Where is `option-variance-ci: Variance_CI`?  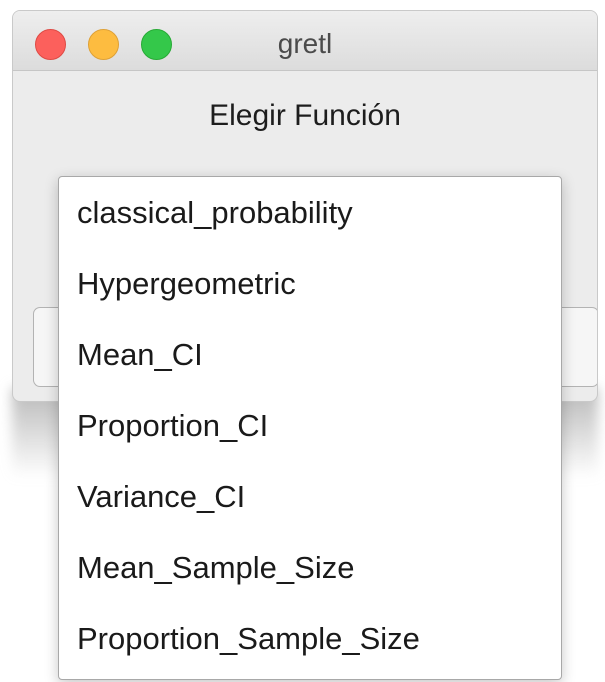 option-variance-ci: Variance_CI is located at coordinates (310, 510).